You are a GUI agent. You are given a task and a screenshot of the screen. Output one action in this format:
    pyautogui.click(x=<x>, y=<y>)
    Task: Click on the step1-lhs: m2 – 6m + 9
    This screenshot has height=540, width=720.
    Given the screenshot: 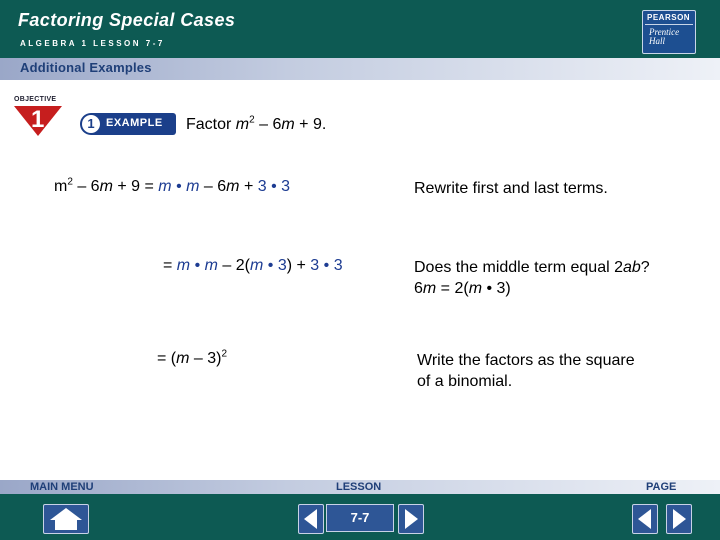 What is the action you would take?
    pyautogui.click(x=97, y=185)
    